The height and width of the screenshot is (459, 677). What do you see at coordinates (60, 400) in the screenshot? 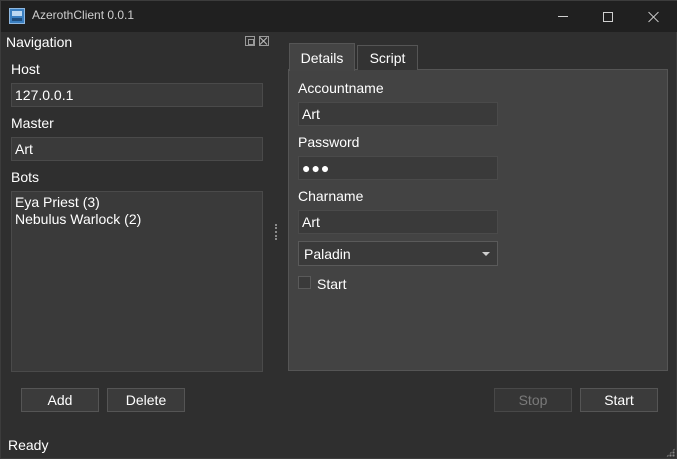
I see `add-button: Add` at bounding box center [60, 400].